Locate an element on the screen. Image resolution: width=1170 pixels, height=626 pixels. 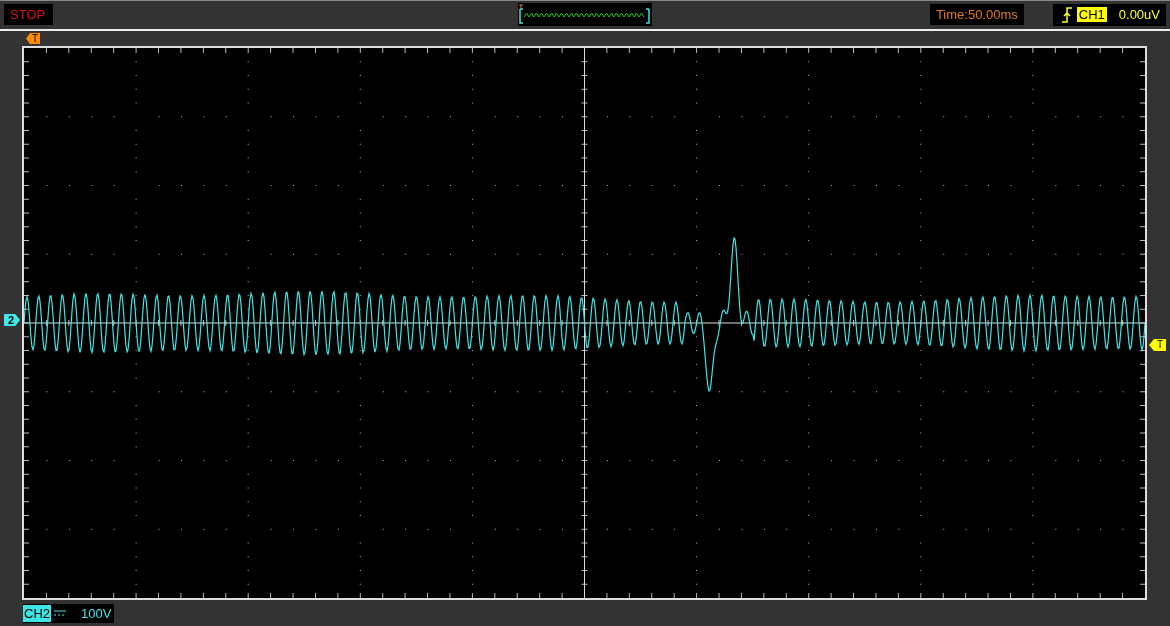
trigger-position-marker: T is located at coordinates (33, 38).